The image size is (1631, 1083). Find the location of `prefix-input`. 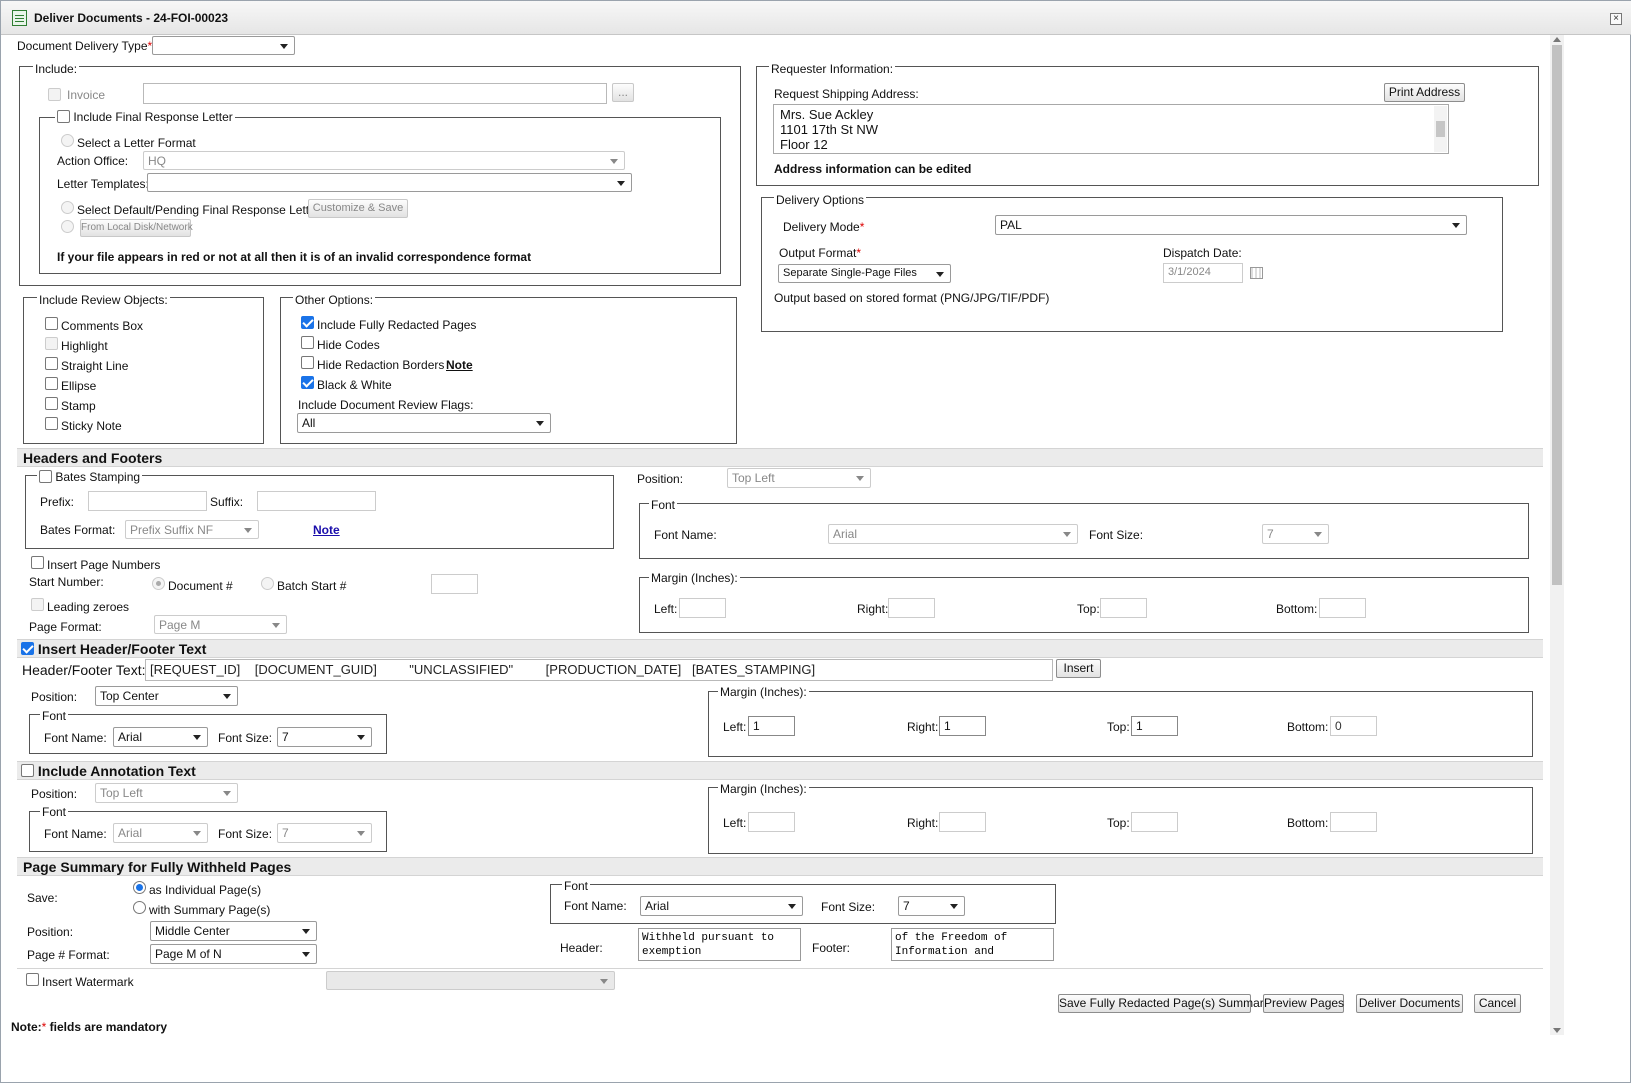

prefix-input is located at coordinates (147, 501).